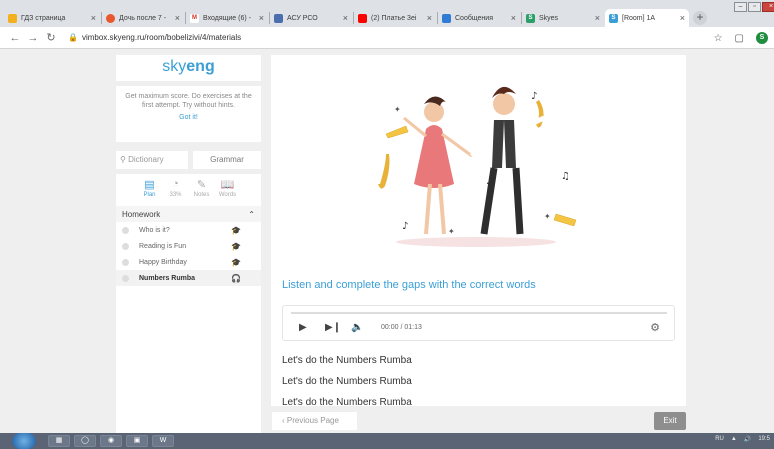 This screenshot has height=449, width=774. What do you see at coordinates (762, 38) in the screenshot?
I see `profile-avatar: S` at bounding box center [762, 38].